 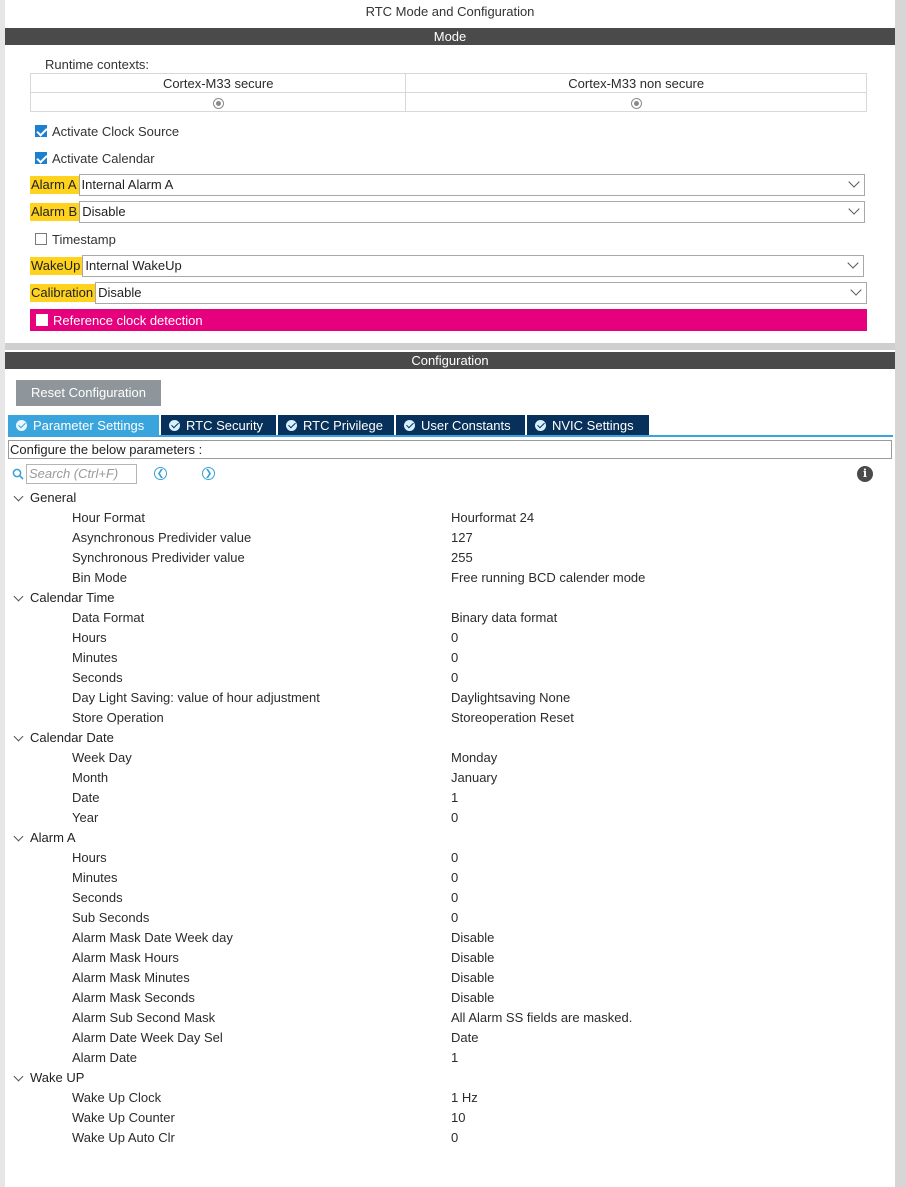 What do you see at coordinates (447, 1138) in the screenshot?
I see `parameter-row: Wake Up Auto Clr 0` at bounding box center [447, 1138].